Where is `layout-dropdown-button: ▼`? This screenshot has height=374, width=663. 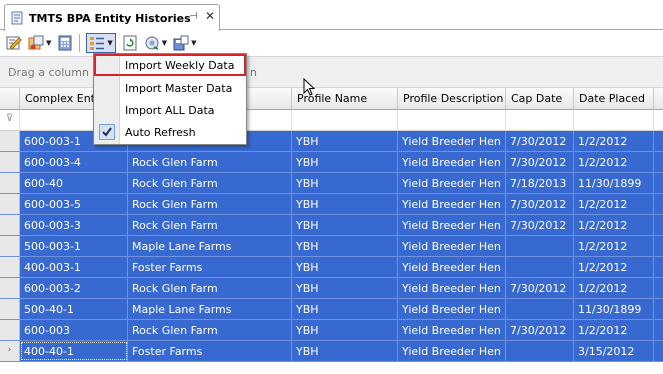
layout-dropdown-button: ▼ is located at coordinates (39, 43).